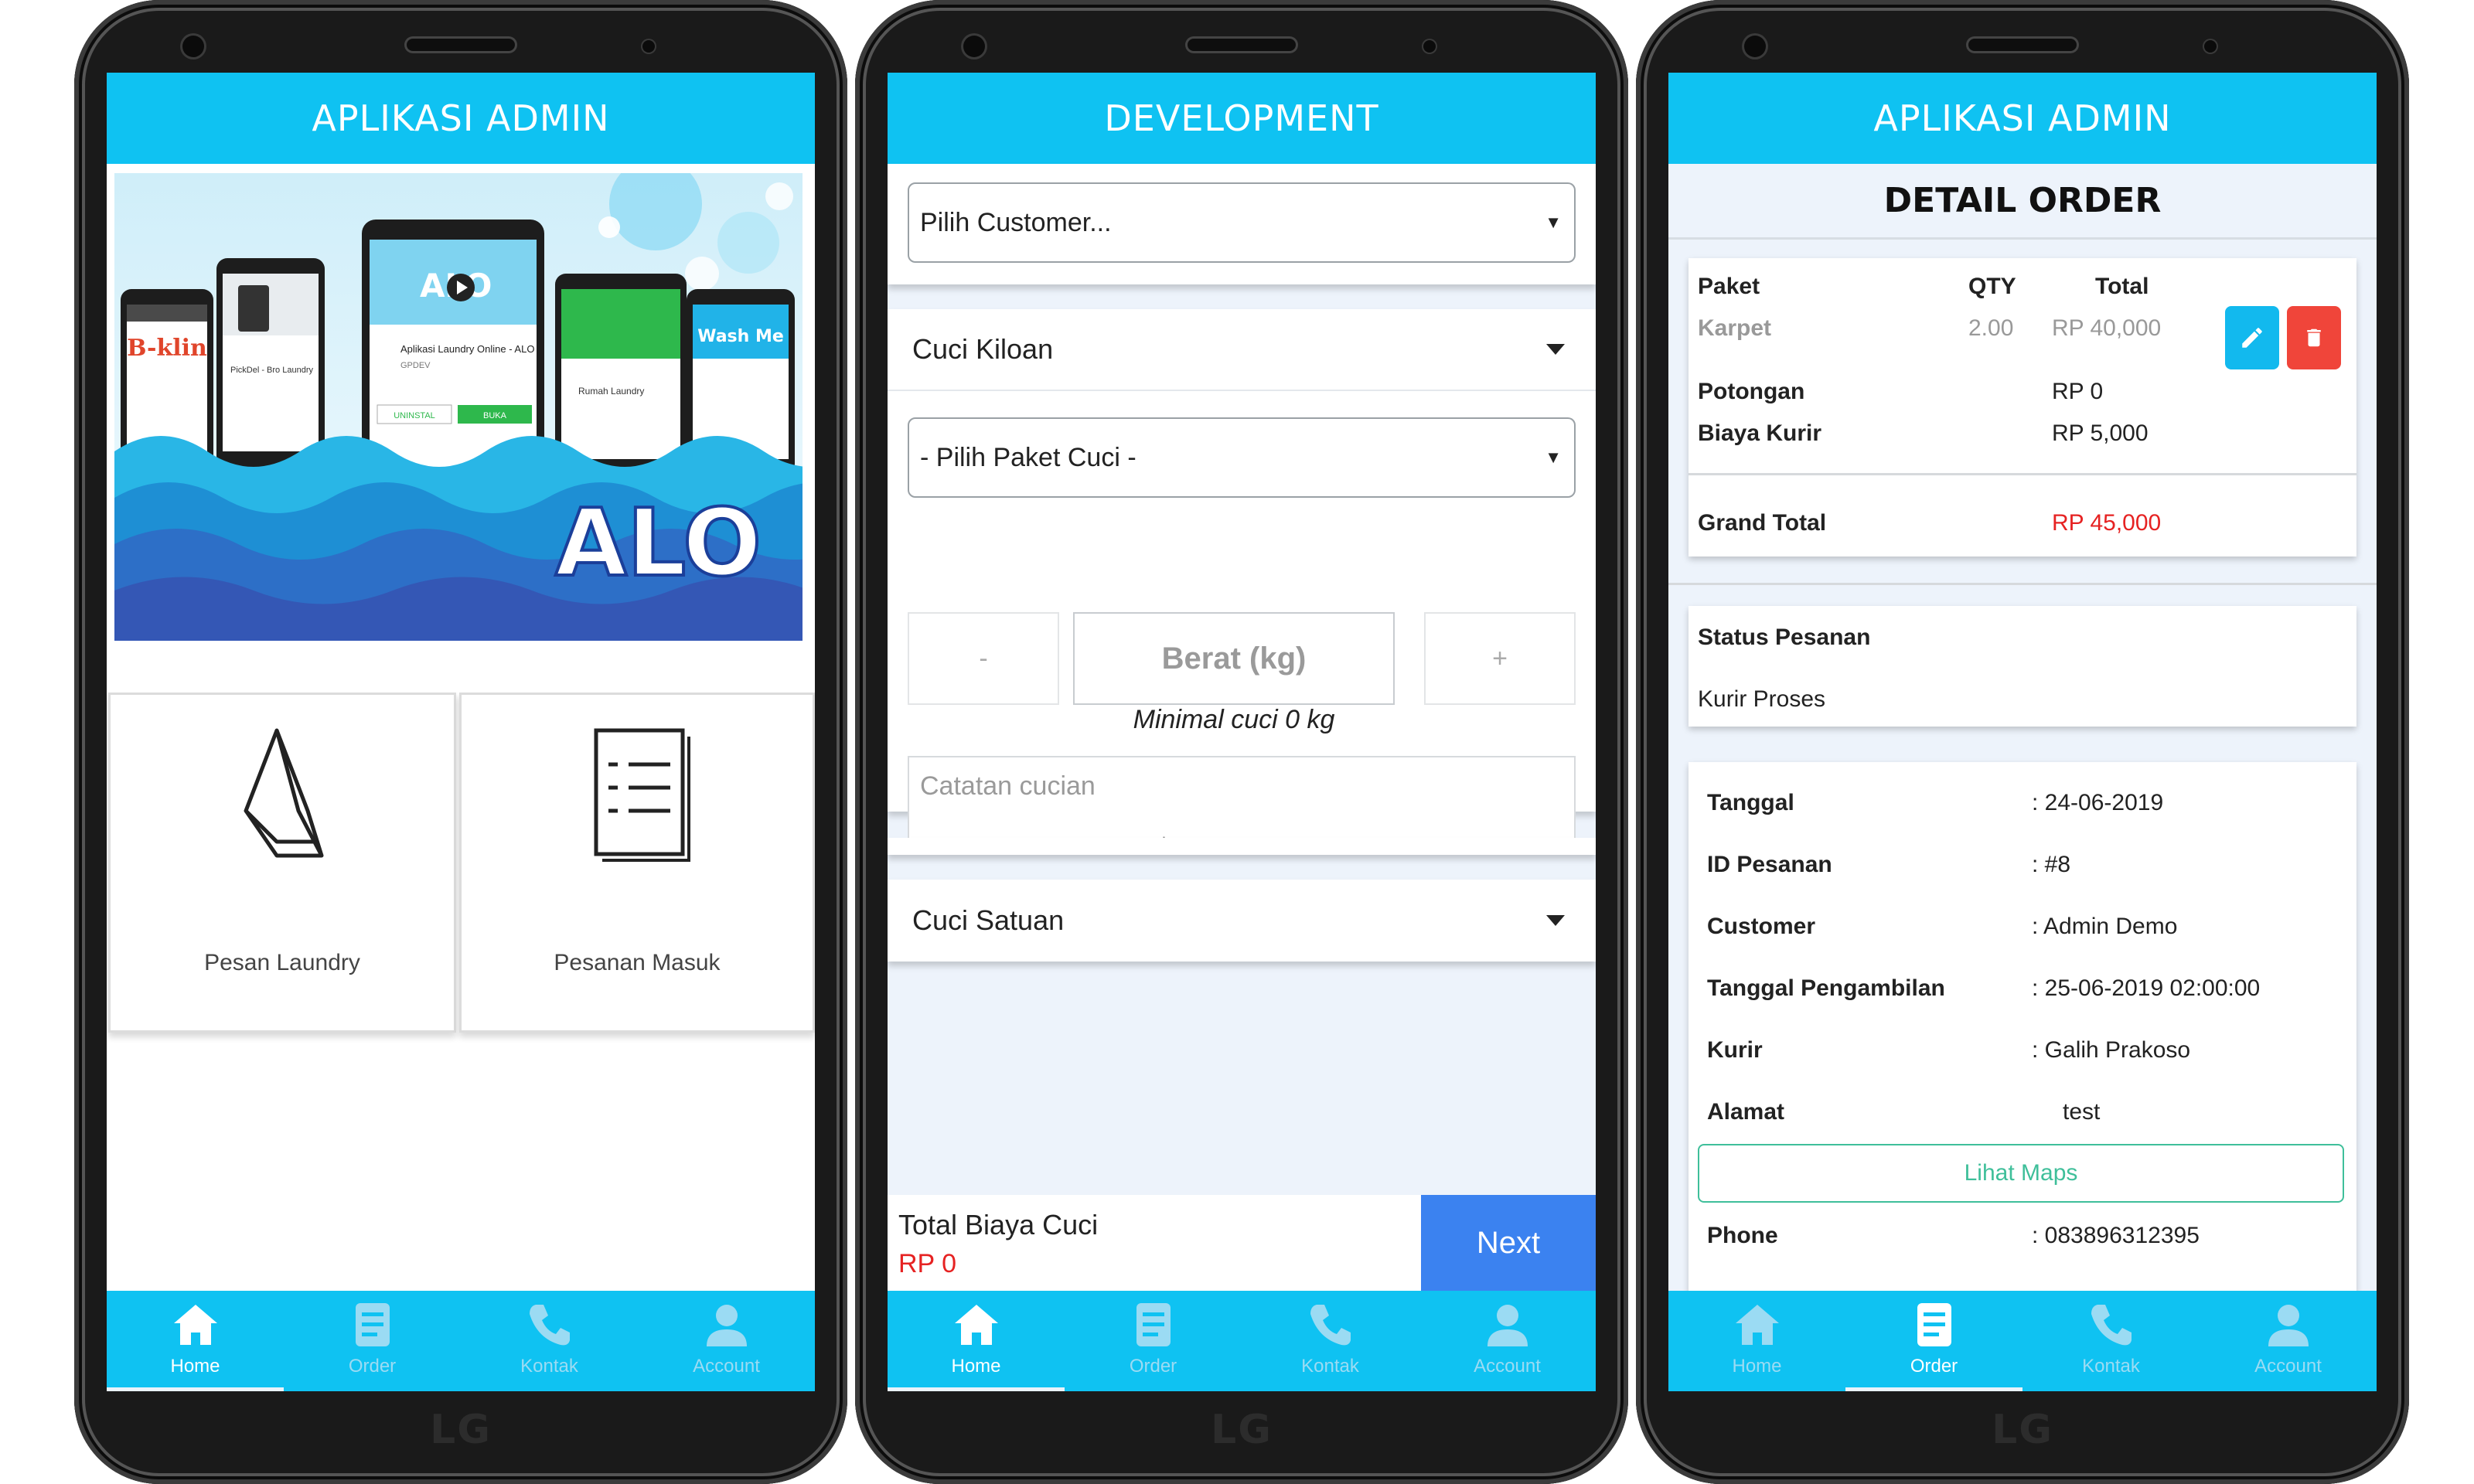 This screenshot has height=1484, width=2474. What do you see at coordinates (983, 349) in the screenshot?
I see `accordion-label-kiloan: Cuci Kiloan` at bounding box center [983, 349].